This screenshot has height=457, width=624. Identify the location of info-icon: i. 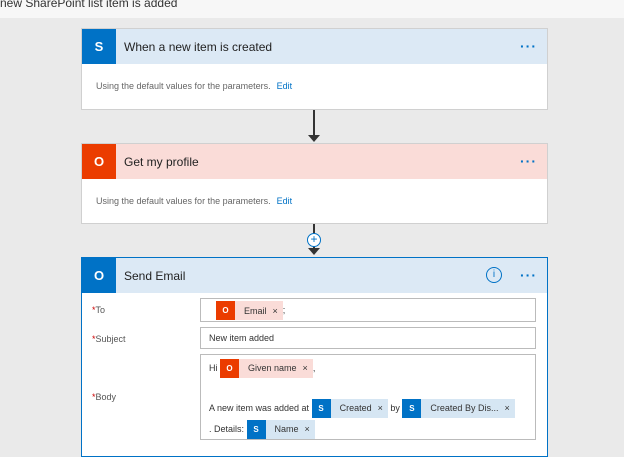
(494, 275).